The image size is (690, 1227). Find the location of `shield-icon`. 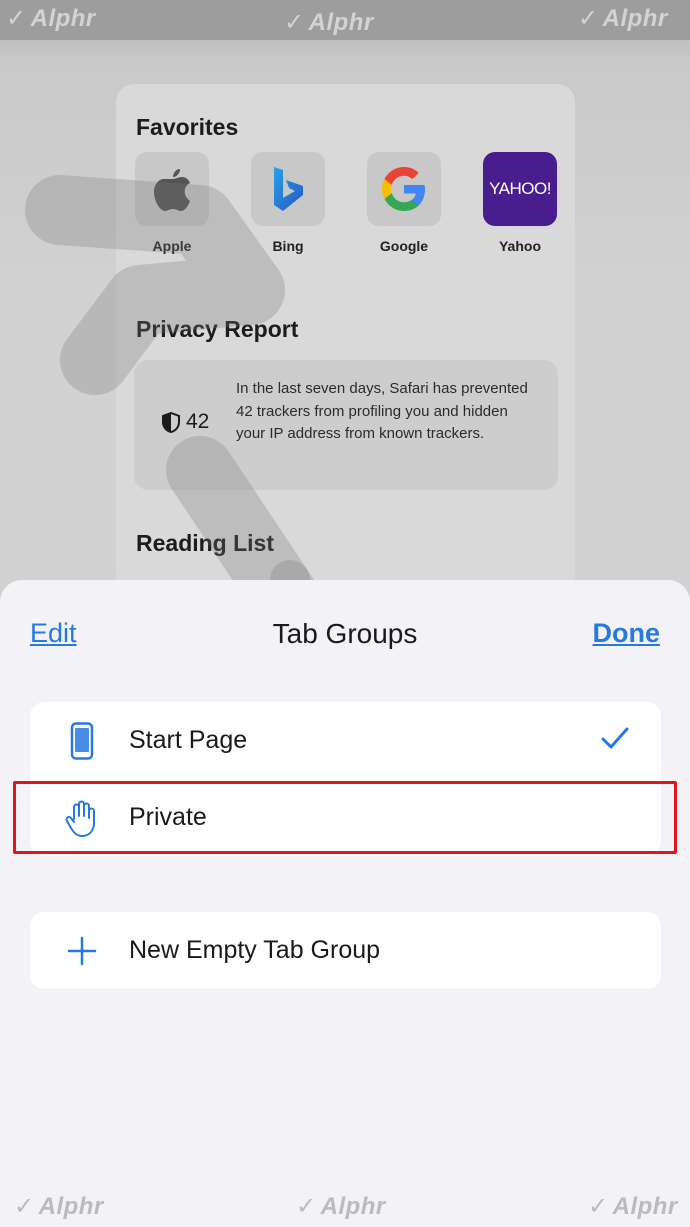

shield-icon is located at coordinates (171, 422).